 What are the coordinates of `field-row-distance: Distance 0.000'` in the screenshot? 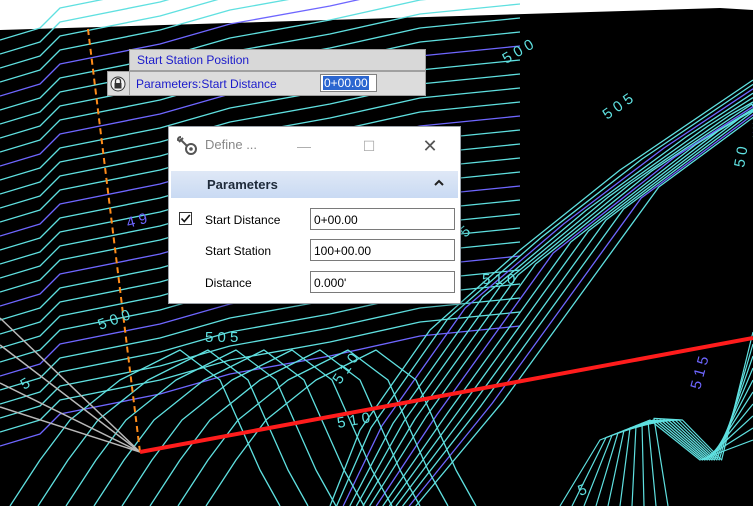 It's located at (314, 283).